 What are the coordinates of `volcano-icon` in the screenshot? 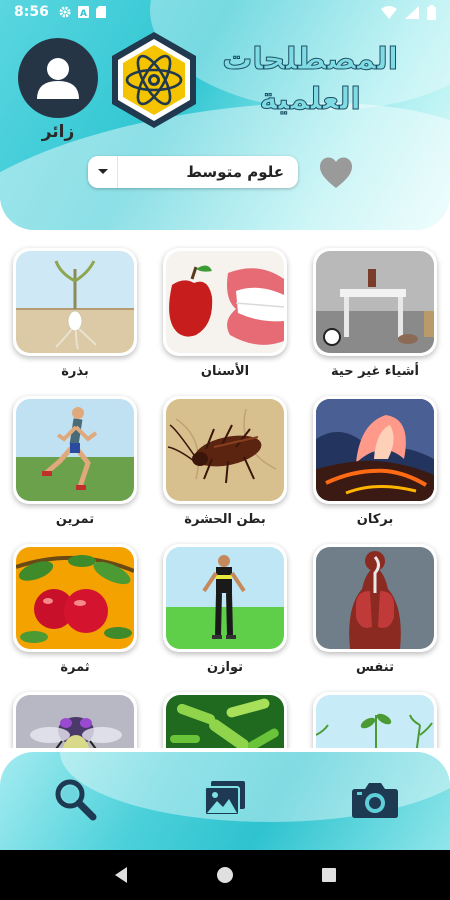 It's located at (375, 450).